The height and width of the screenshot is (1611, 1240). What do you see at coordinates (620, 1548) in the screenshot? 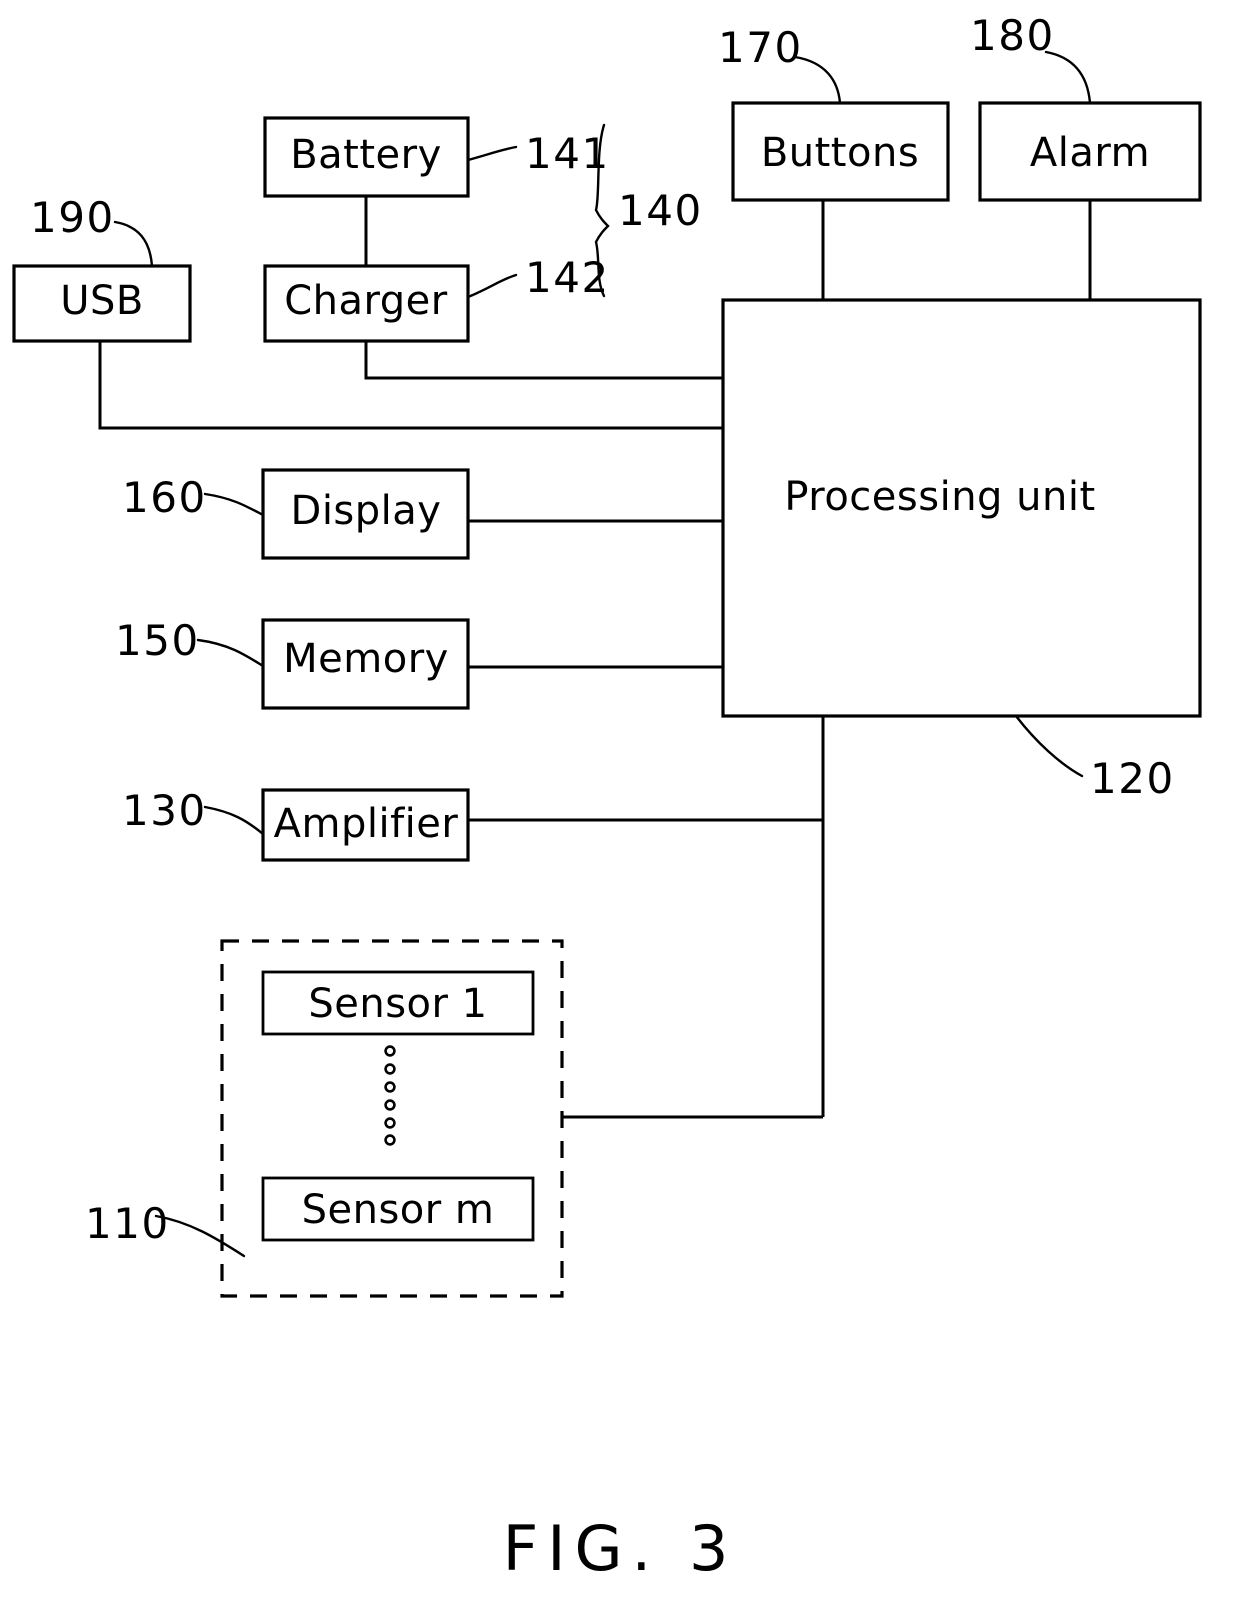
I see `figure-caption: FIG. 3` at bounding box center [620, 1548].